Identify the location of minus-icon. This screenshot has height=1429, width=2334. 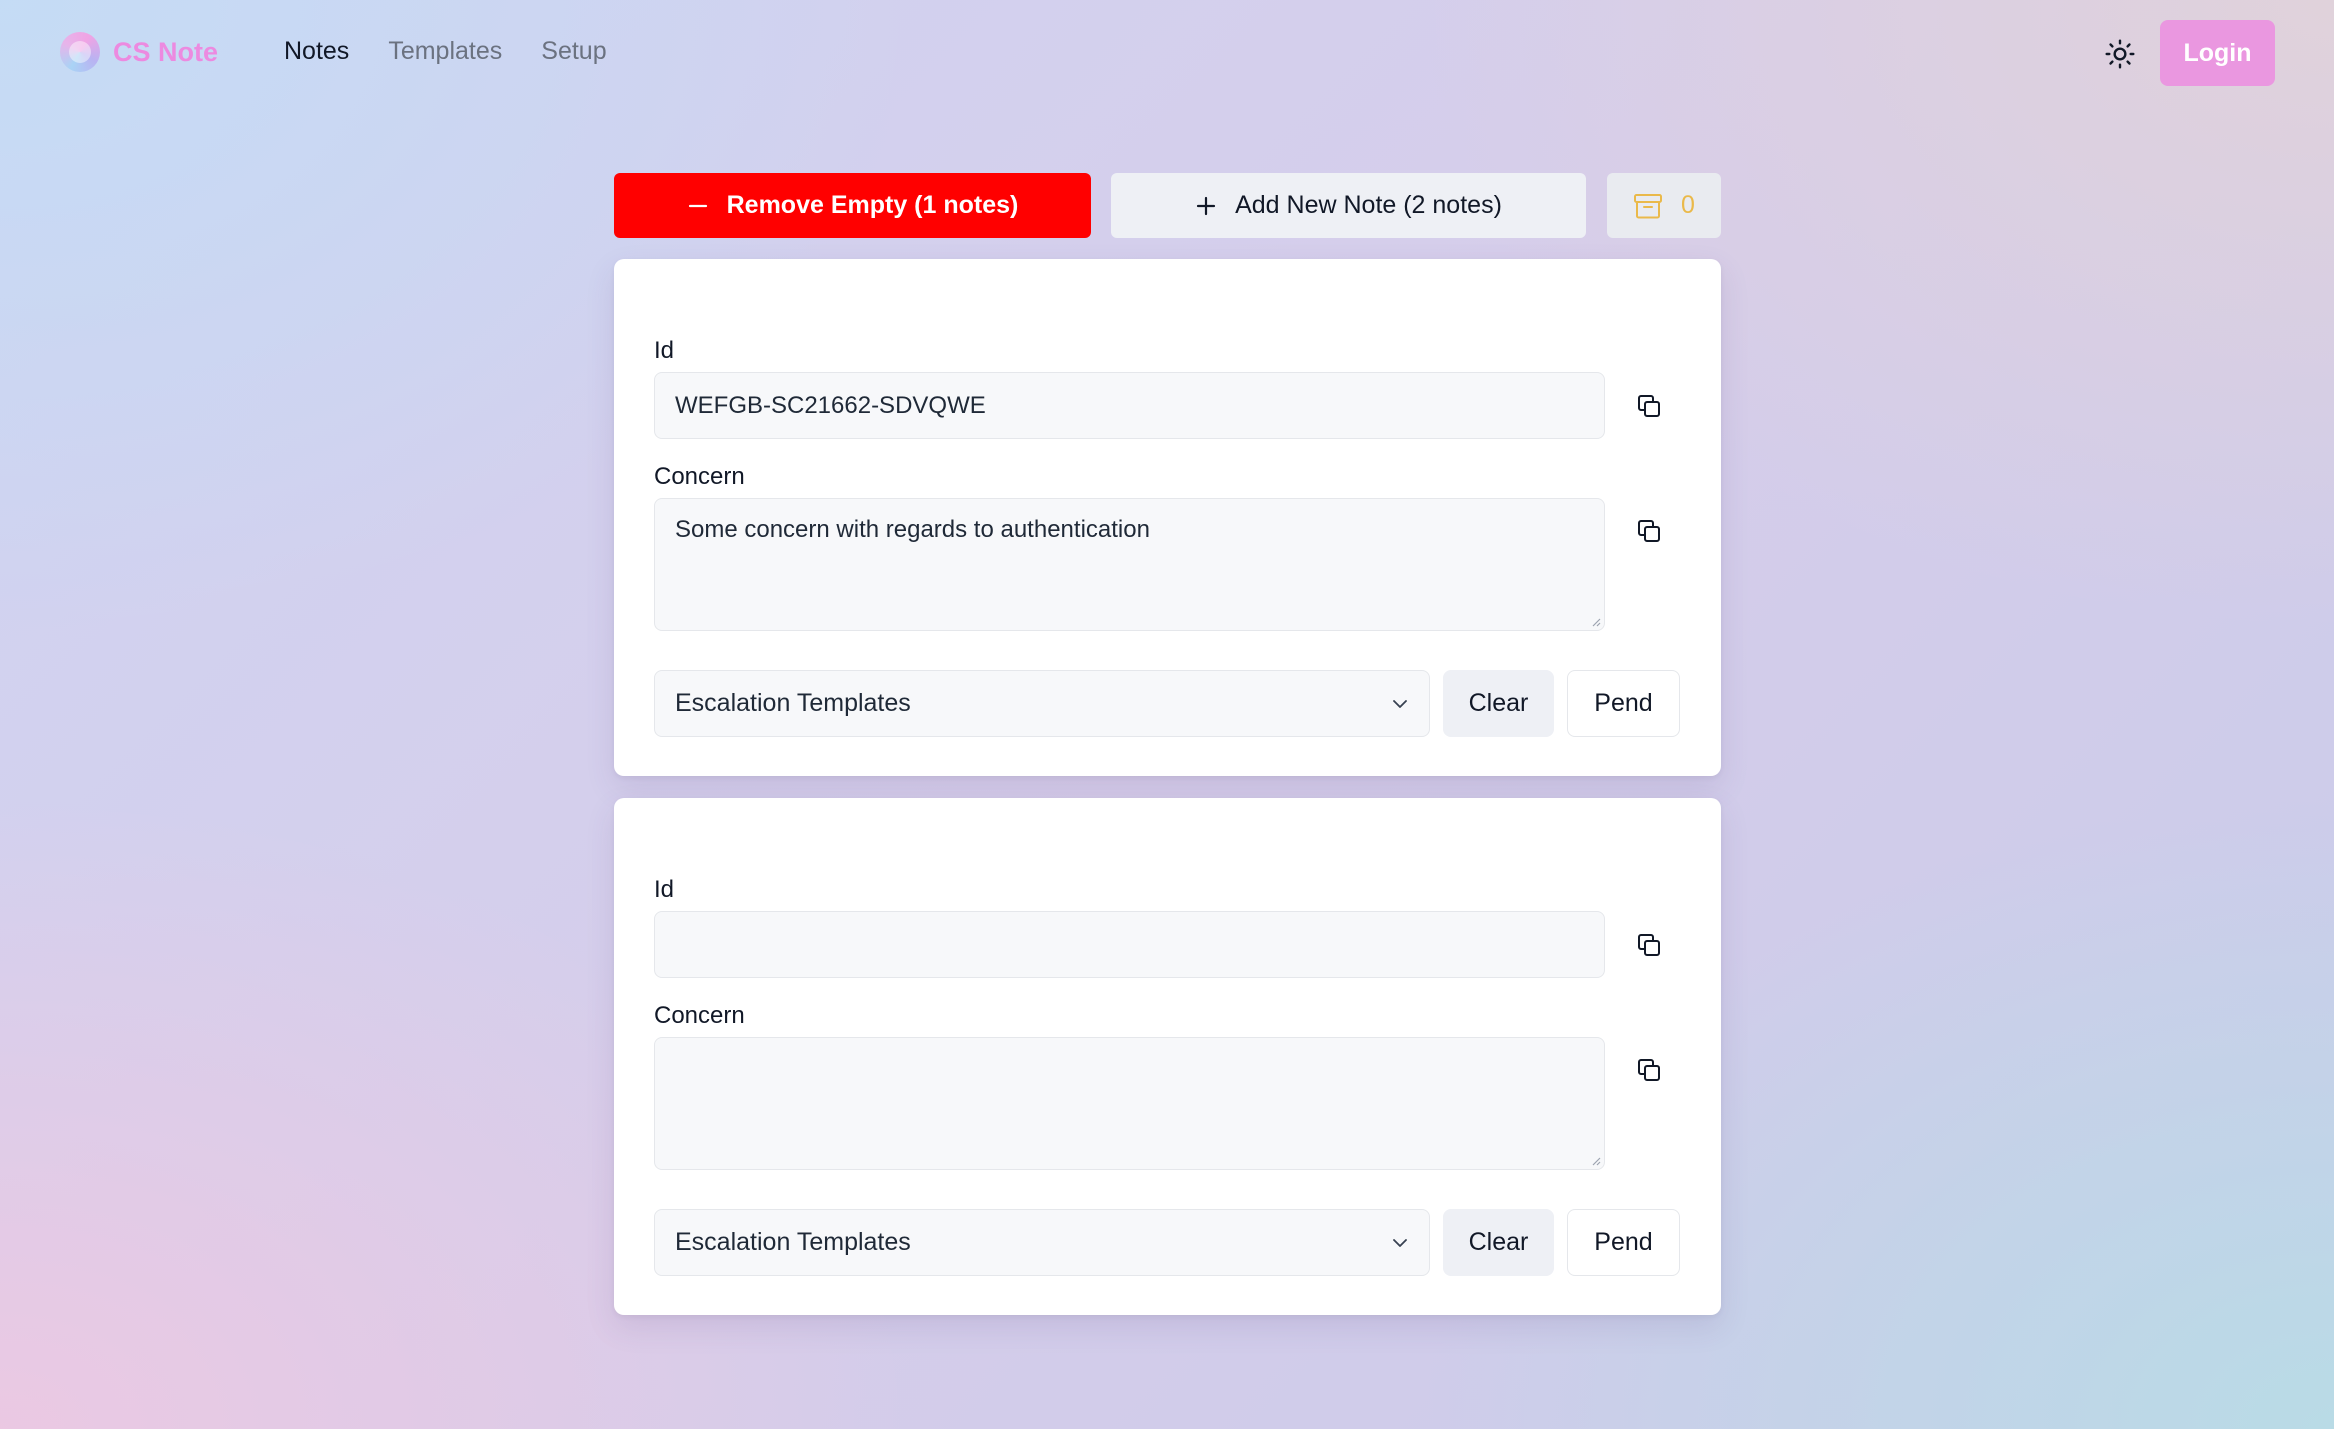
(698, 206).